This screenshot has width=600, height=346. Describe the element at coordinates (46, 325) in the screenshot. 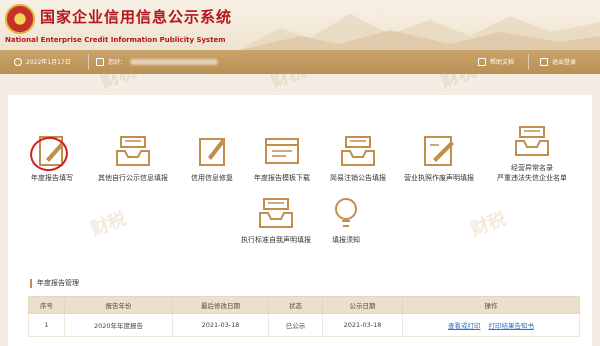

I see `cell-index: 1` at that location.